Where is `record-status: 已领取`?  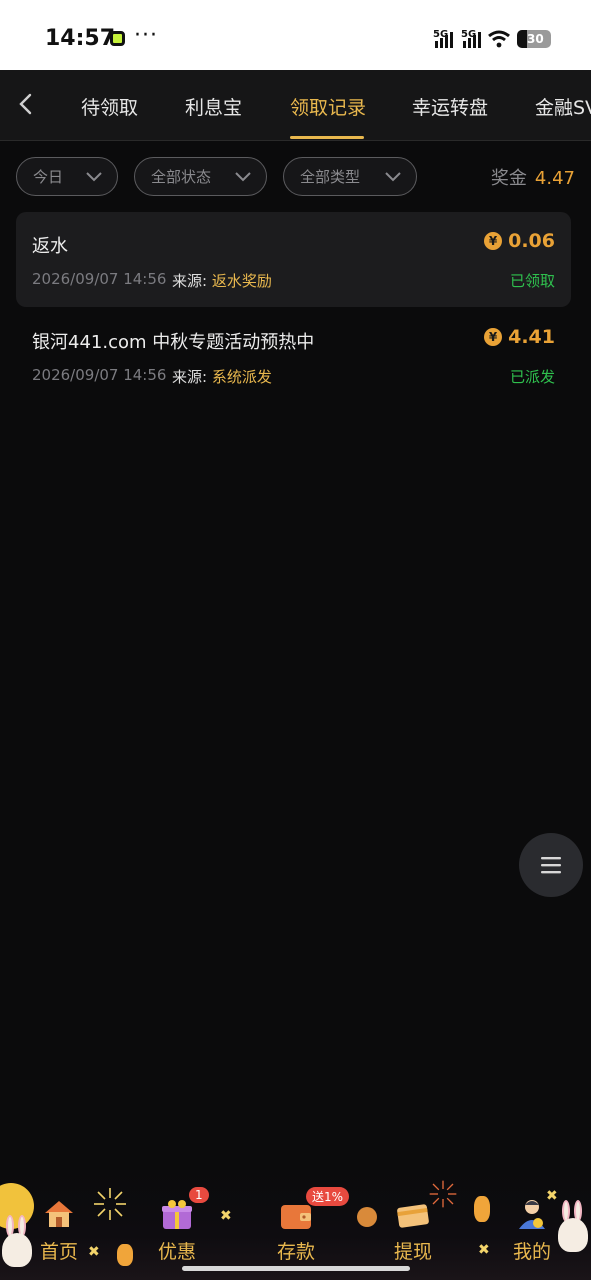
record-status: 已领取 is located at coordinates (532, 281).